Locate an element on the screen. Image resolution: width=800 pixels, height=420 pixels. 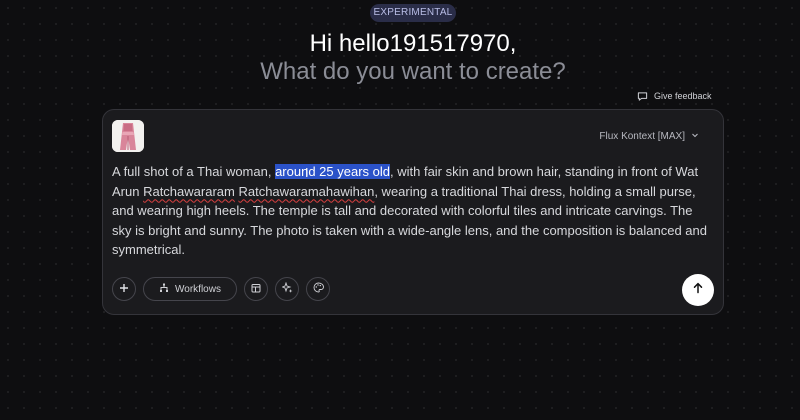
model-label: Flux Kontext [MAX] is located at coordinates (642, 136).